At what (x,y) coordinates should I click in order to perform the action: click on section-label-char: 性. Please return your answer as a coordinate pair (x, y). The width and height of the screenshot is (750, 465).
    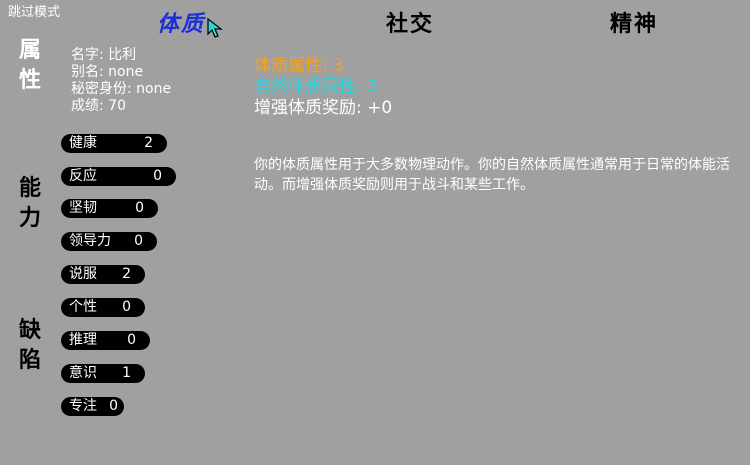
    Looking at the image, I should click on (29, 80).